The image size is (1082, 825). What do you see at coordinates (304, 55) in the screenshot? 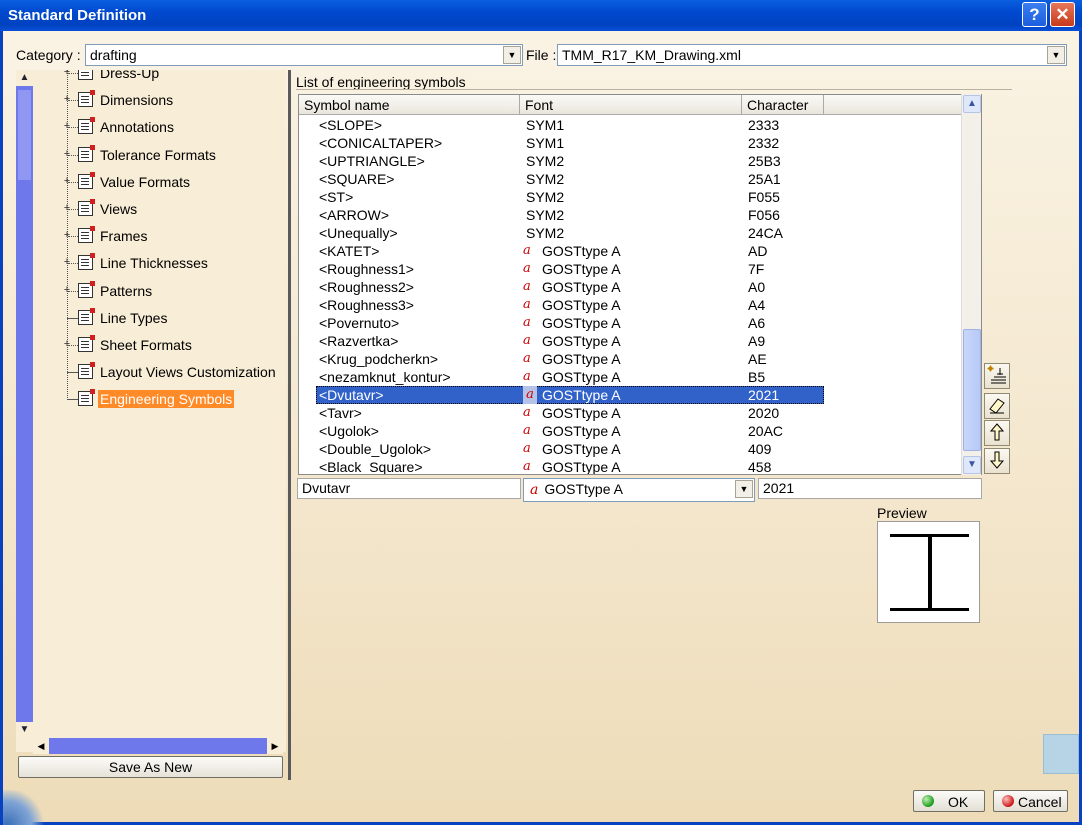
I see `category-combo: drafting ▼` at bounding box center [304, 55].